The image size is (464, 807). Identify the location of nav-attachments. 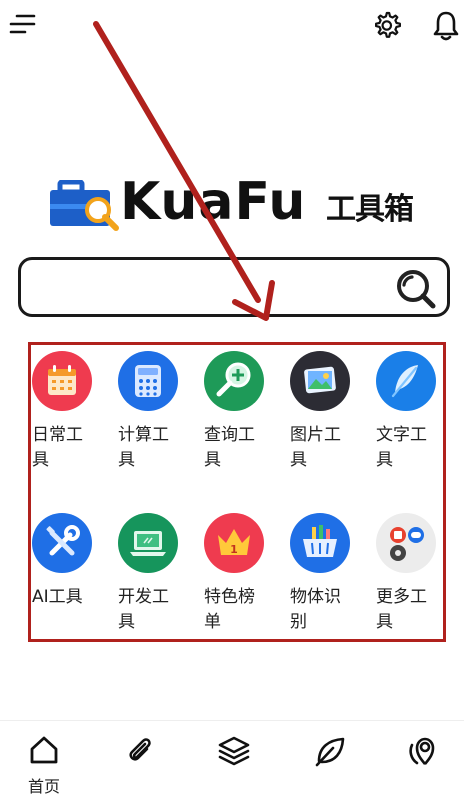
(140, 750).